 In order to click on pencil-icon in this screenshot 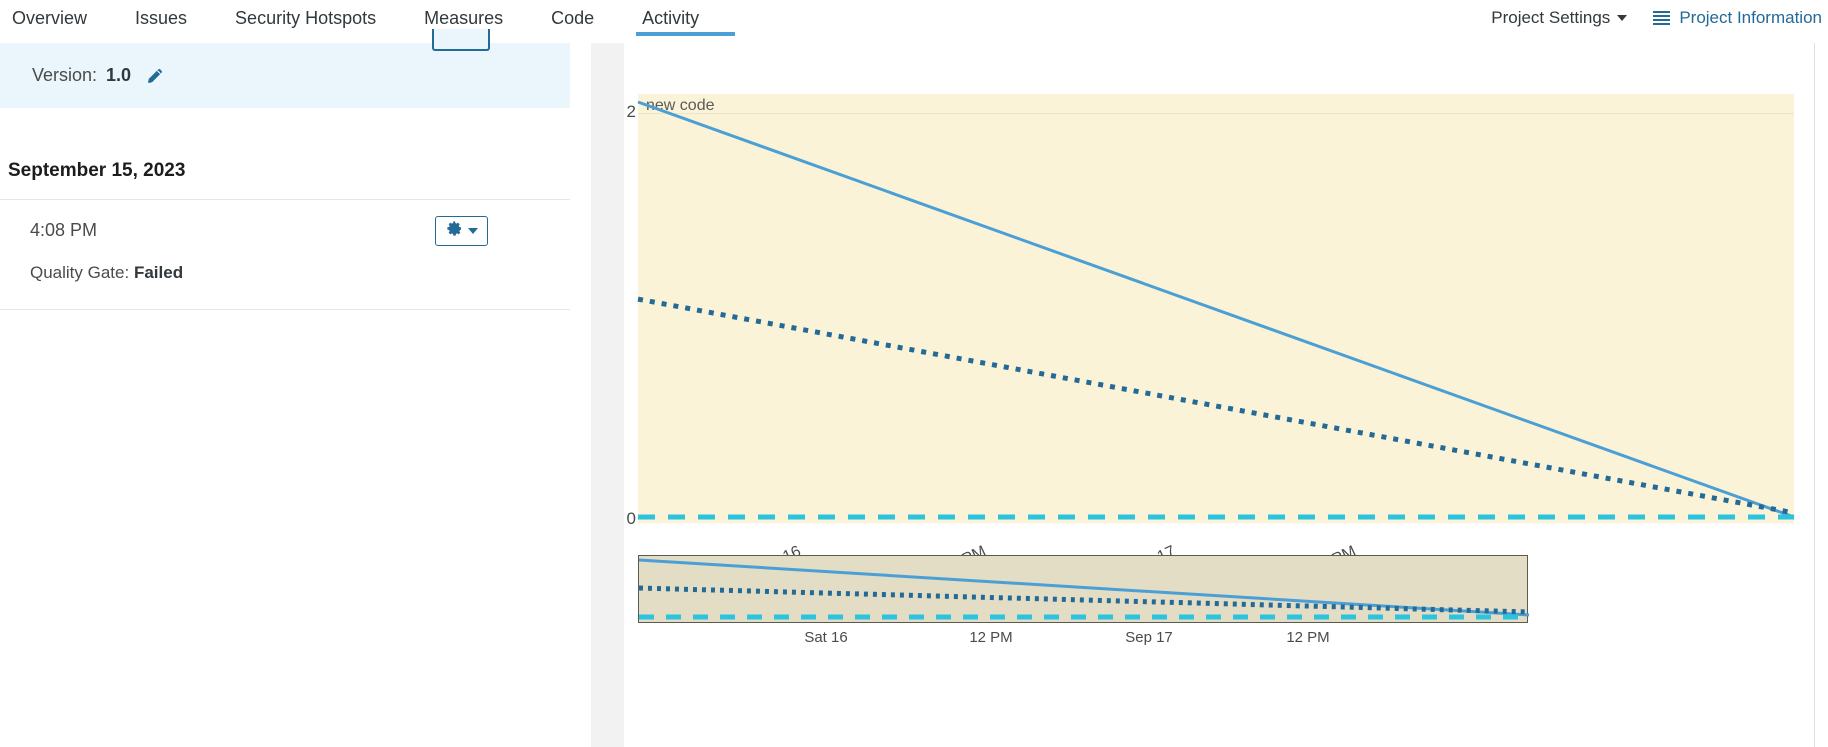, I will do `click(155, 76)`.